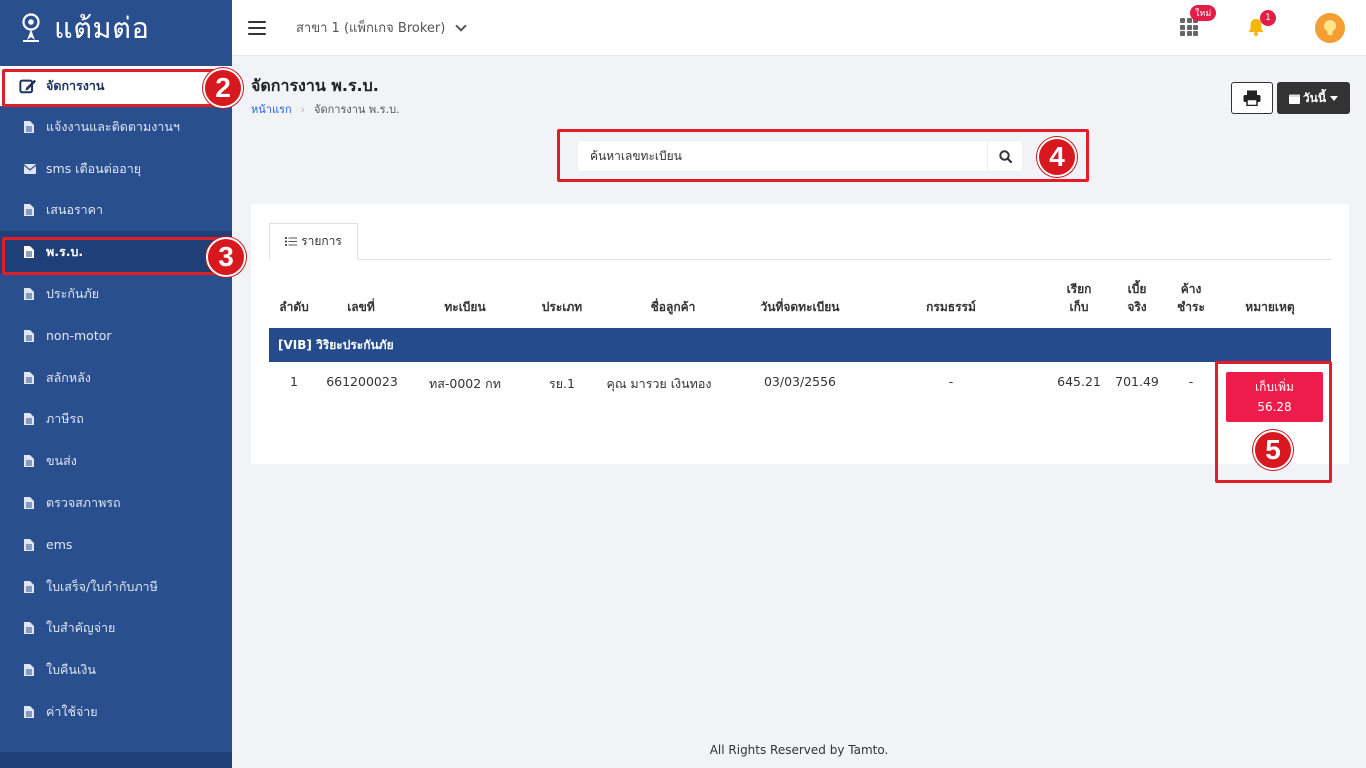  Describe the element at coordinates (116, 712) in the screenshot. I see `sidebar-item-expenses: ค่าใช้จ่าย` at that location.